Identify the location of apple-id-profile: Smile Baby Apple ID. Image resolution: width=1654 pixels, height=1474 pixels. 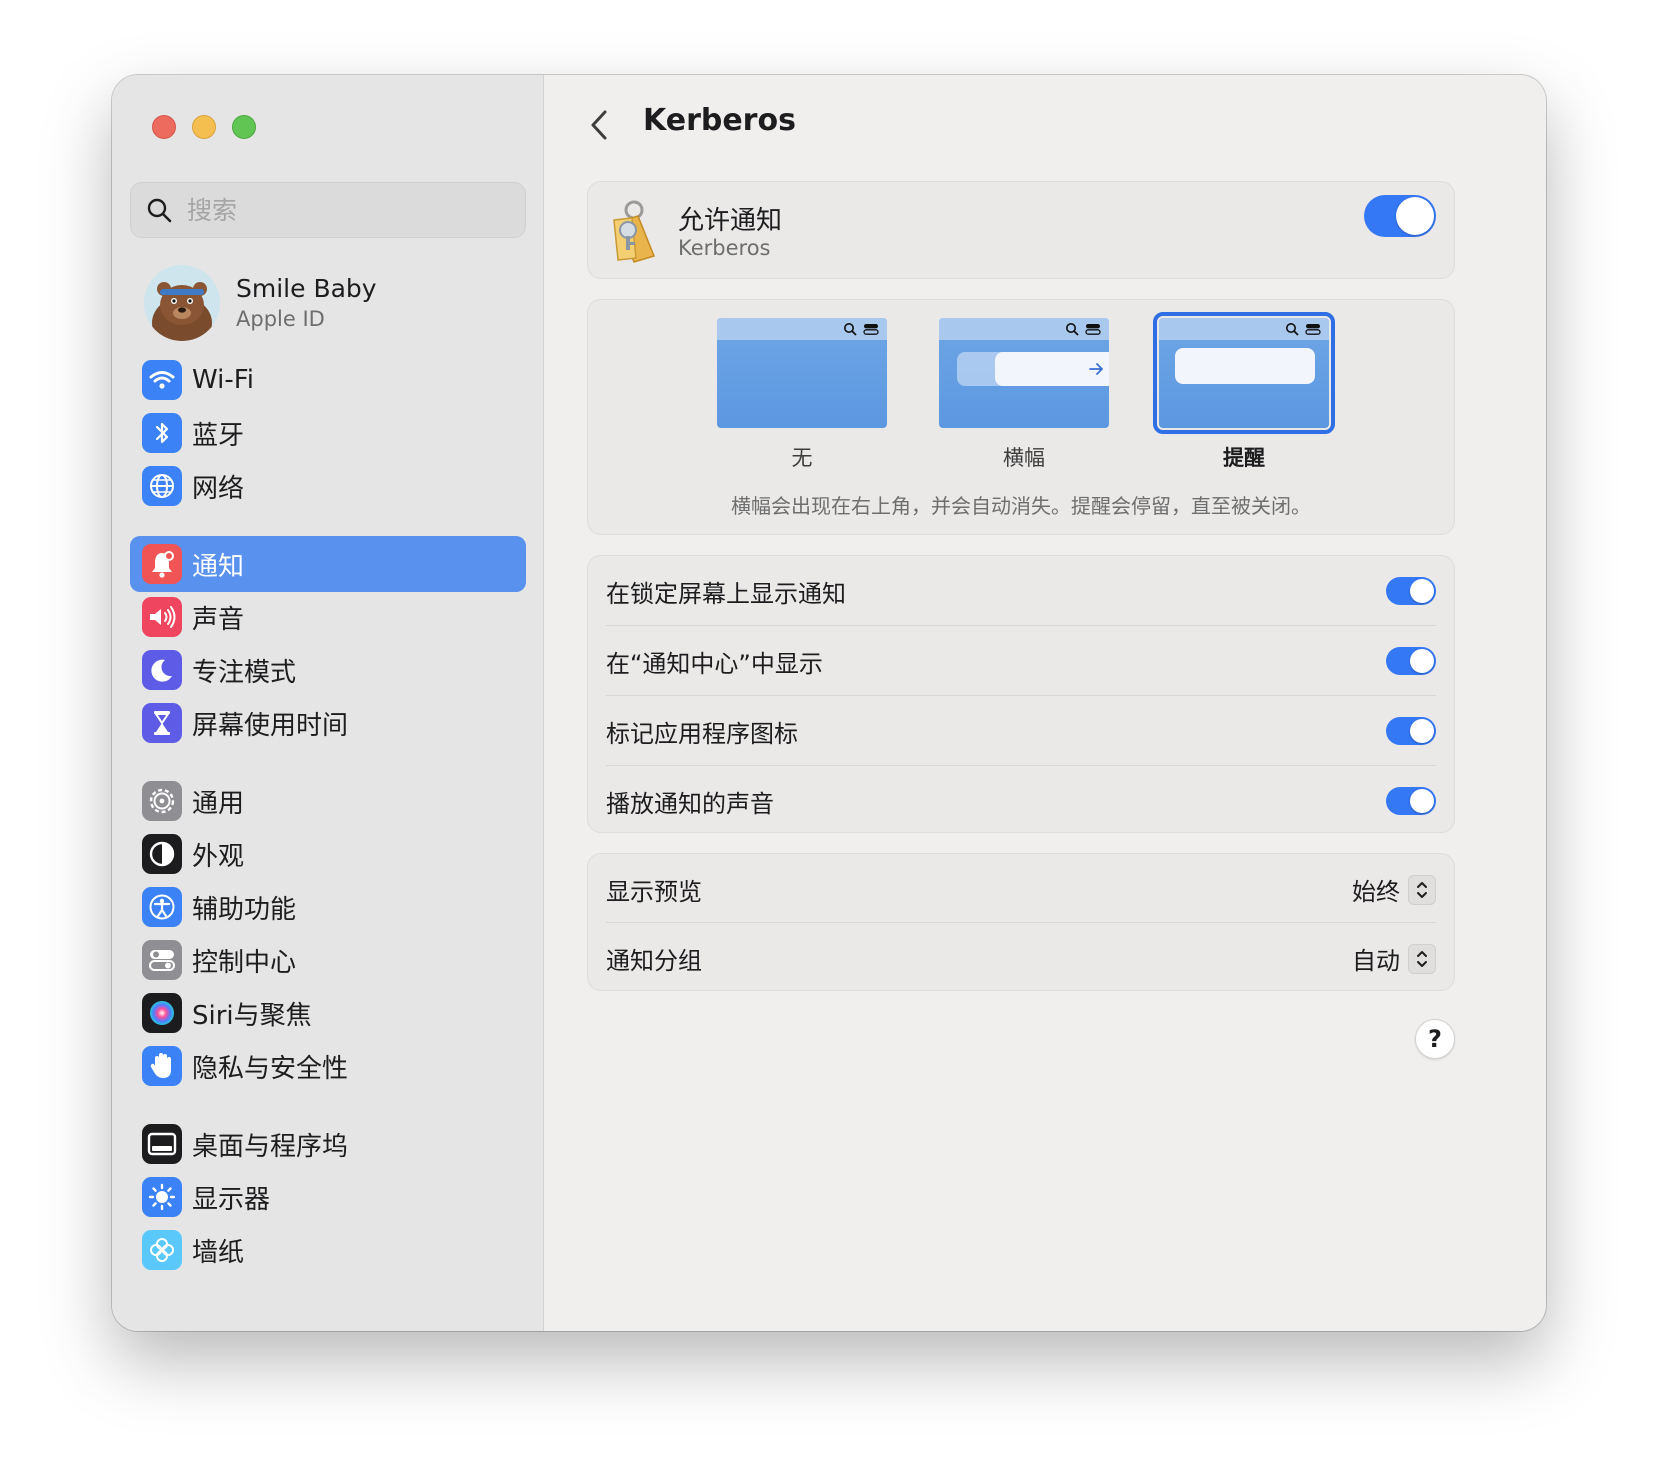
(260, 303).